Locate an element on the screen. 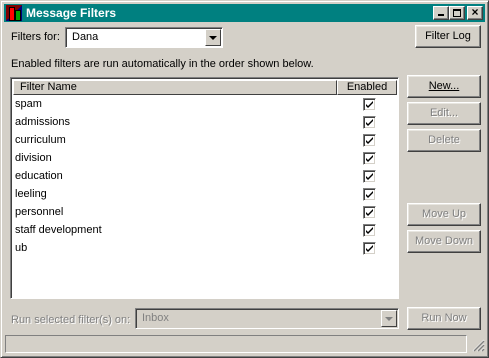 This screenshot has width=489, height=358. status-bar is located at coordinates (236, 344).